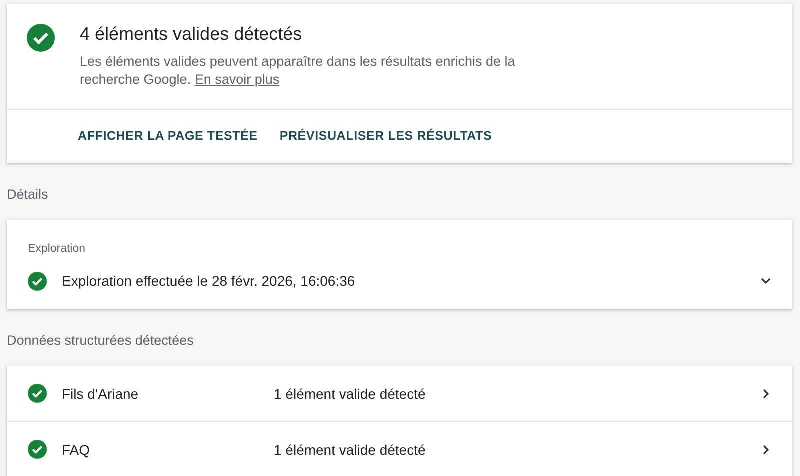  What do you see at coordinates (100, 340) in the screenshot?
I see `section-heading: Données structurées détectées` at bounding box center [100, 340].